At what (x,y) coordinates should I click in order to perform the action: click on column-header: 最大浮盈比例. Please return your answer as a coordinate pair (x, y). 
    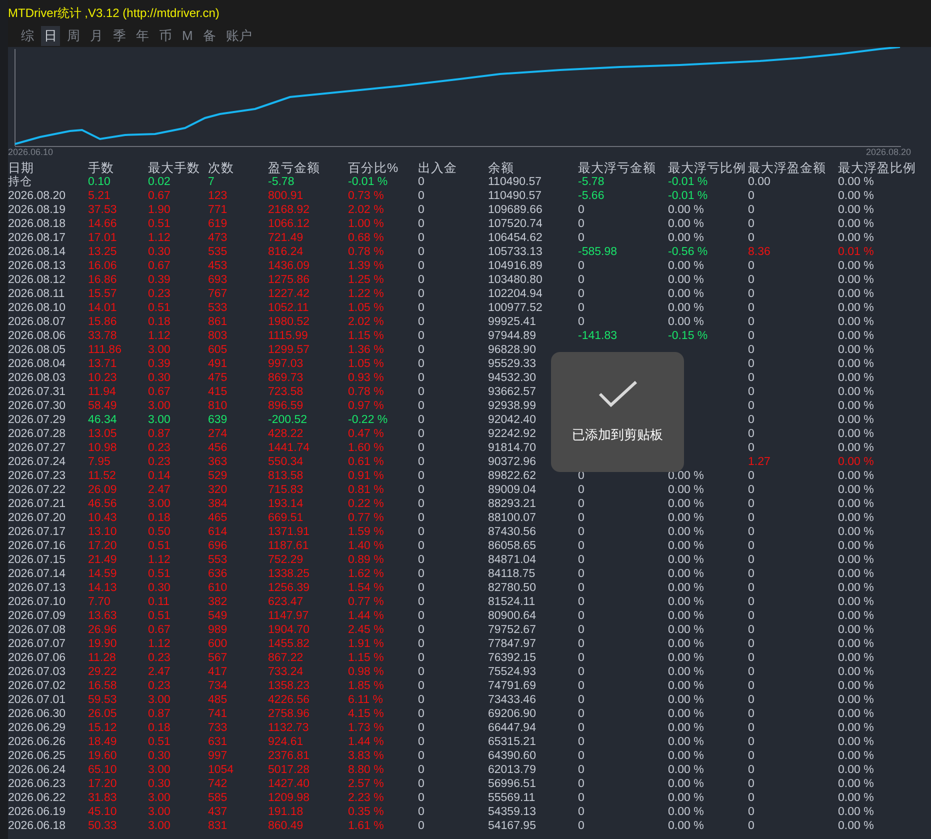
    Looking at the image, I should click on (877, 168).